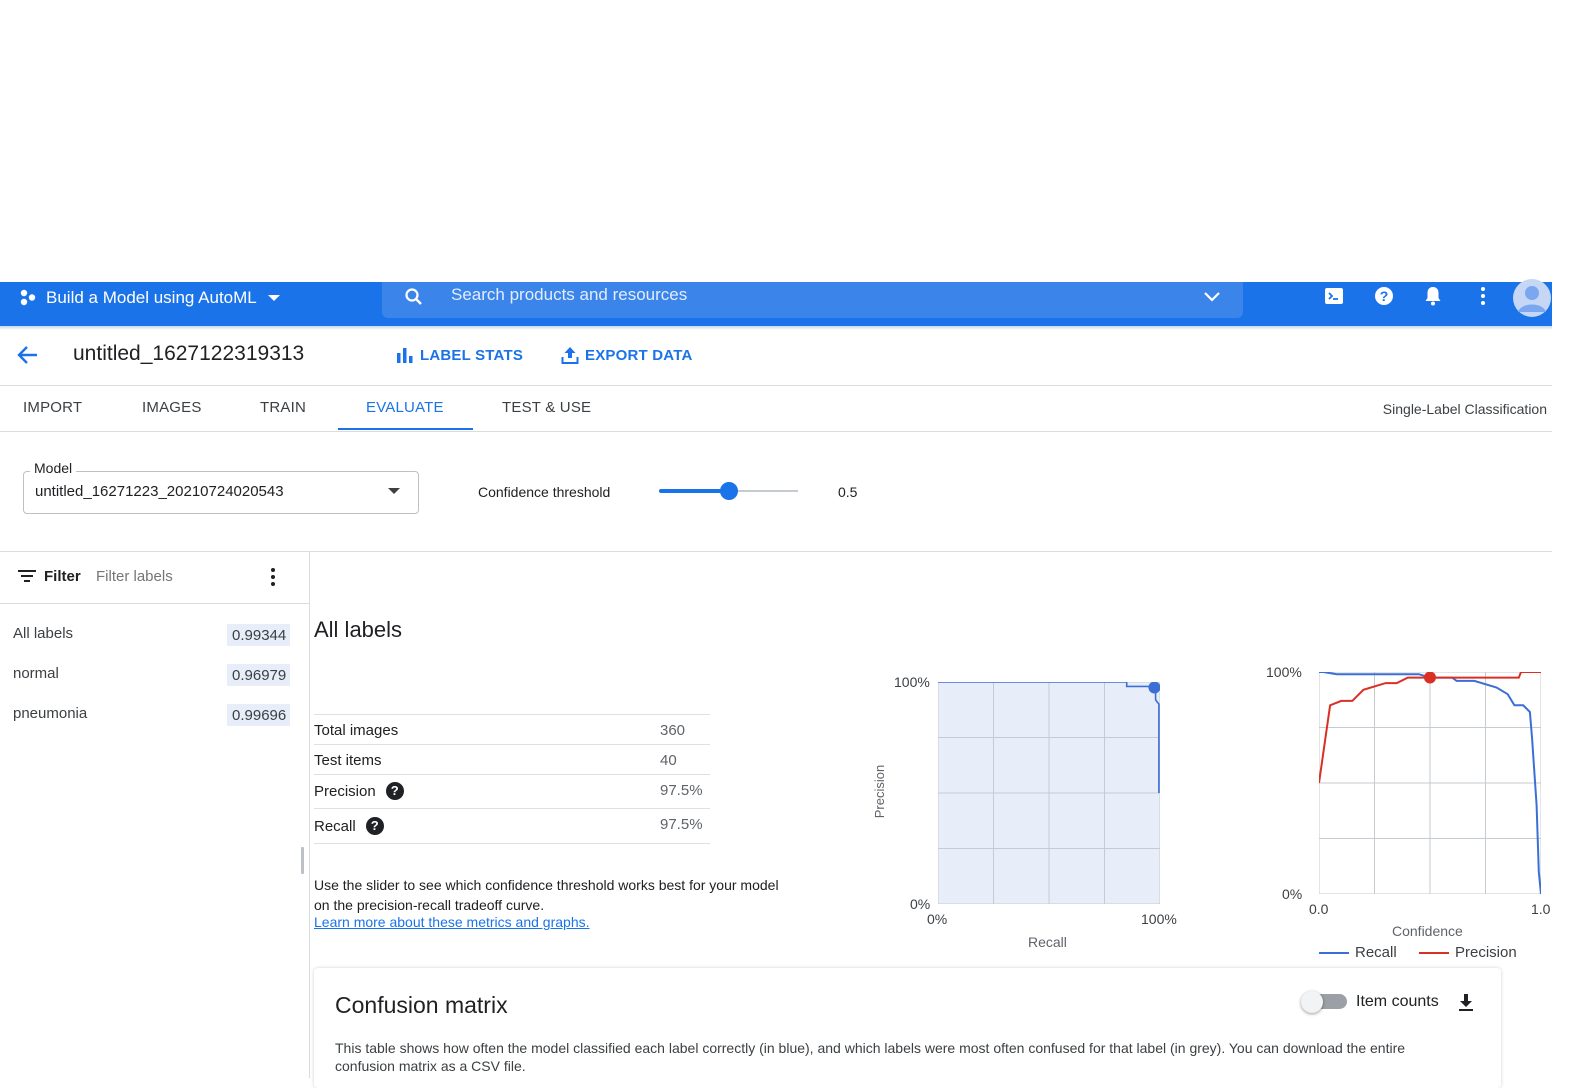  Describe the element at coordinates (53, 468) in the screenshot. I see `model-select-label: Model` at that location.